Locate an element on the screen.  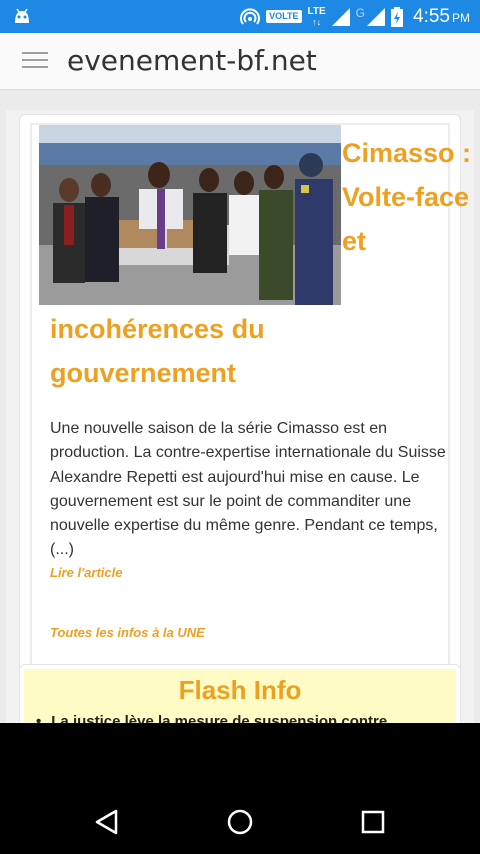
volte-badge: VOLTE is located at coordinates (284, 16).